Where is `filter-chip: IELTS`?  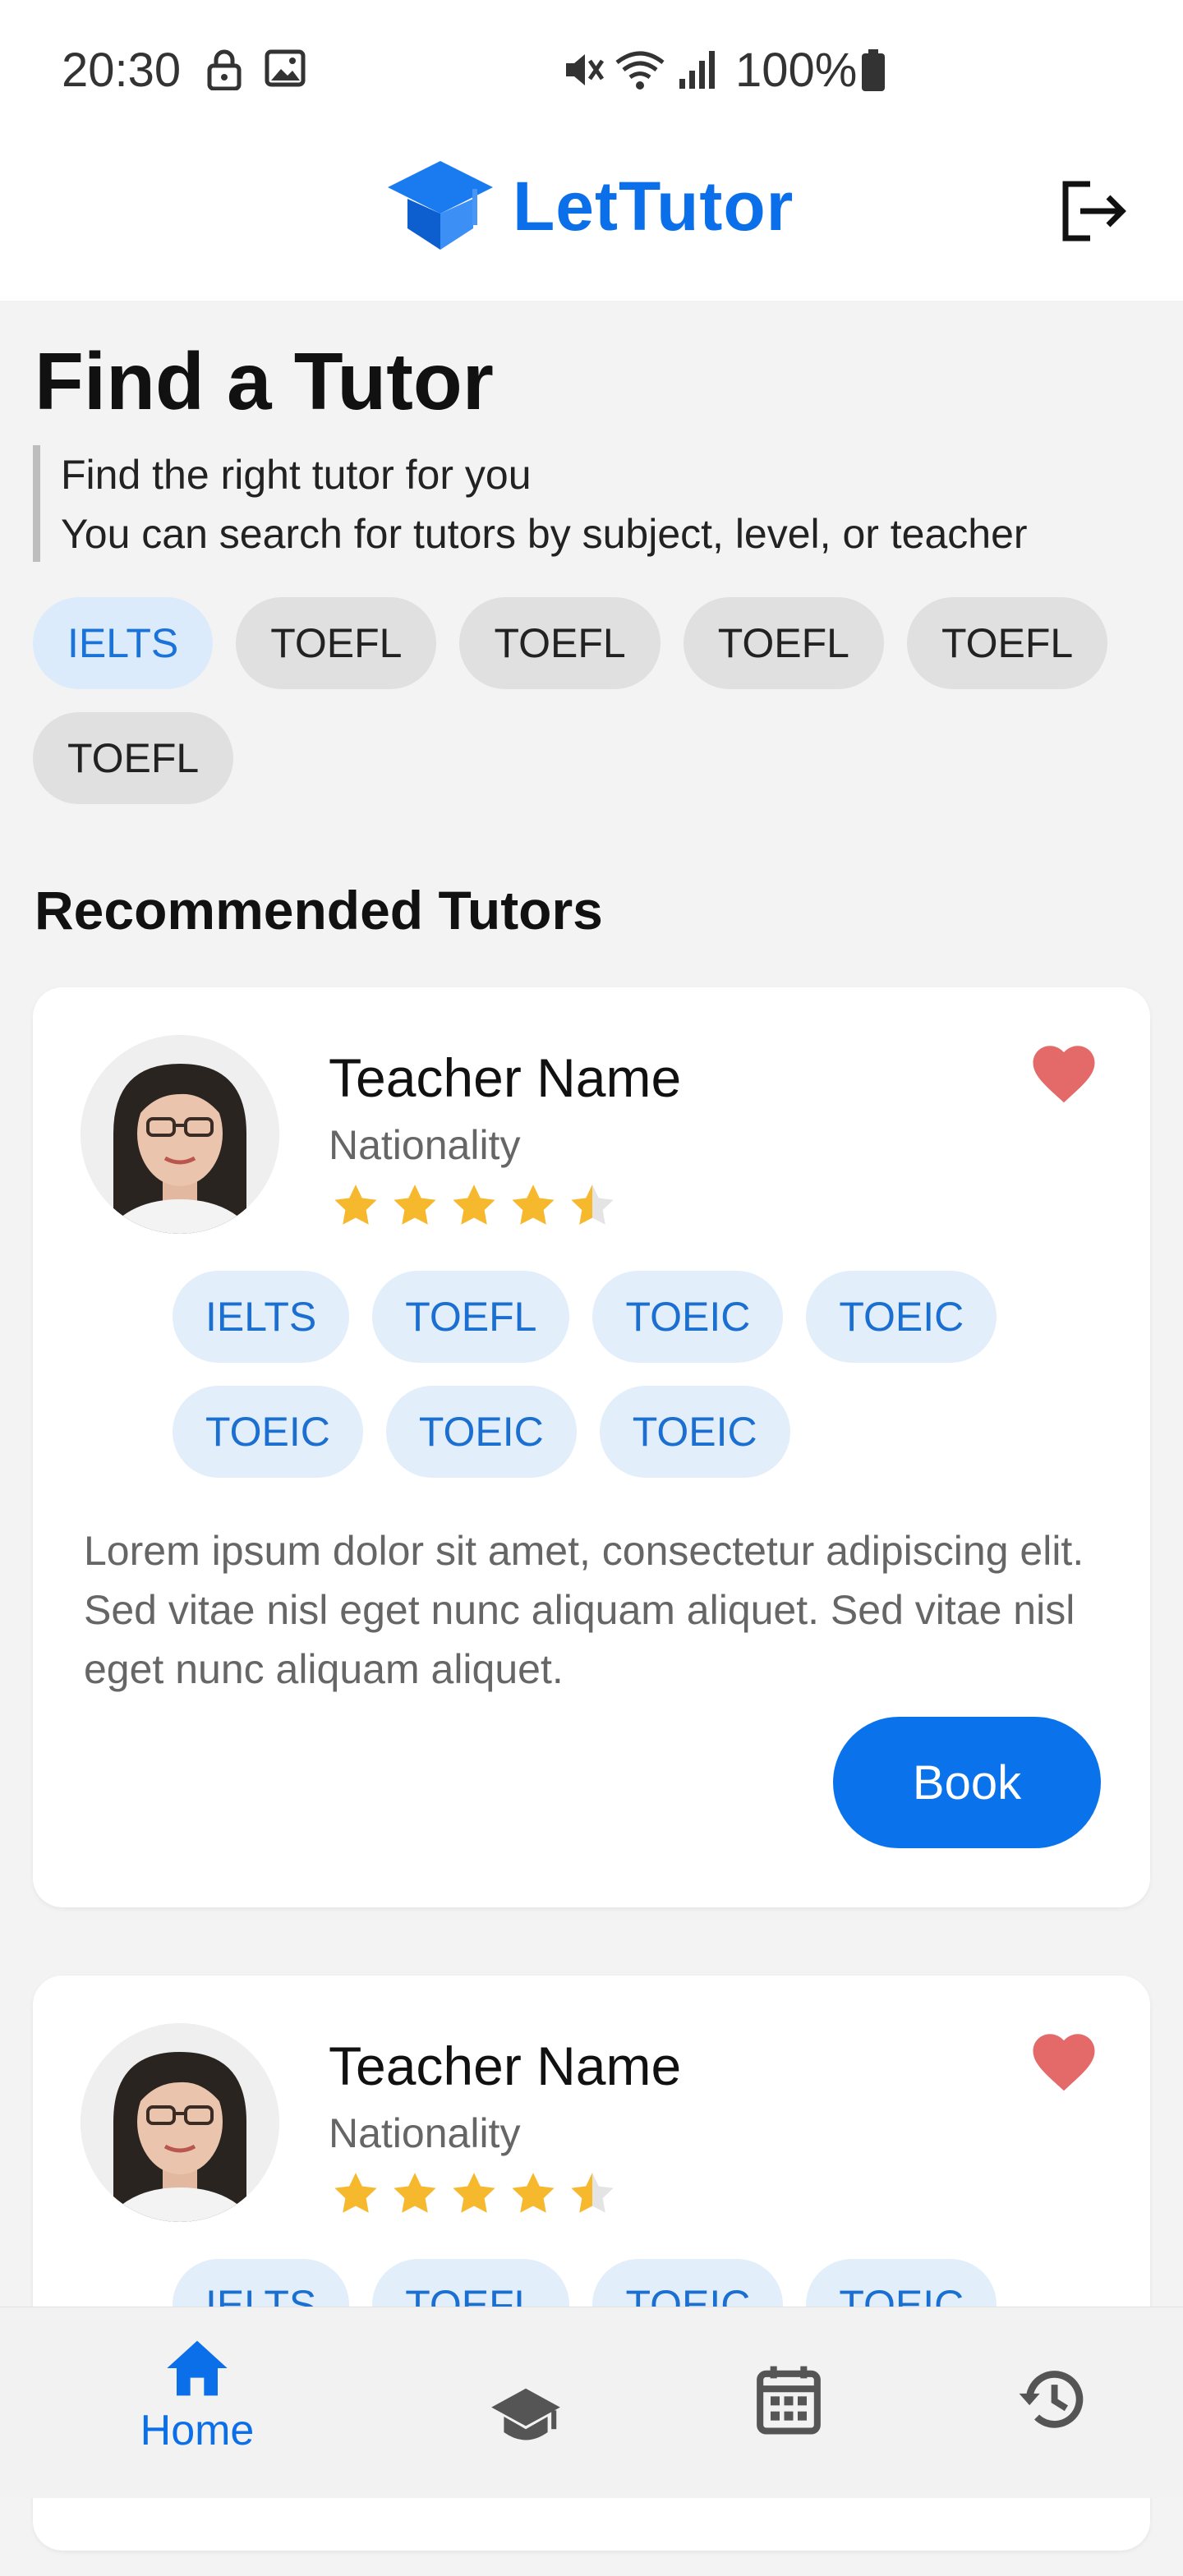
filter-chip: IELTS is located at coordinates (123, 643).